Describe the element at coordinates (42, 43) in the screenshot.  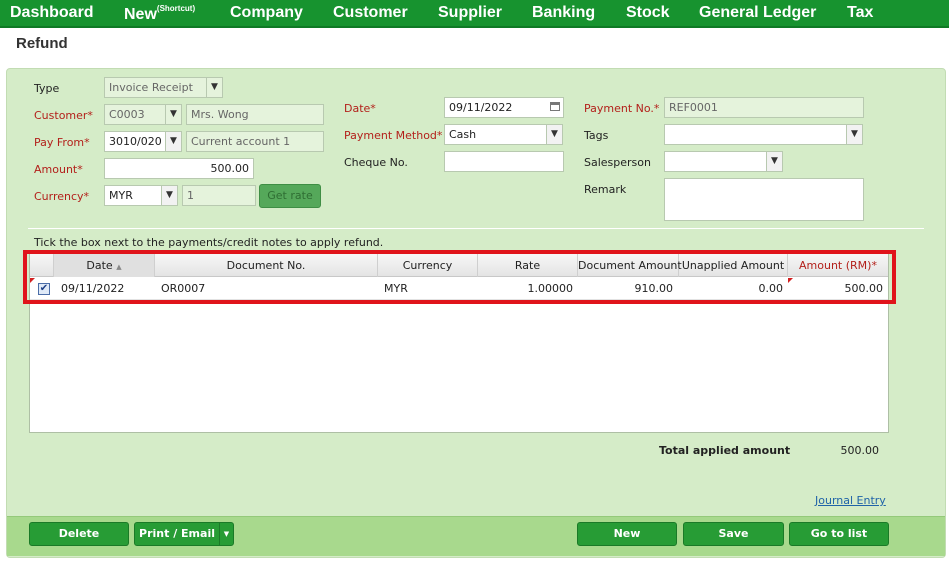
I see `page-title: Refund` at that location.